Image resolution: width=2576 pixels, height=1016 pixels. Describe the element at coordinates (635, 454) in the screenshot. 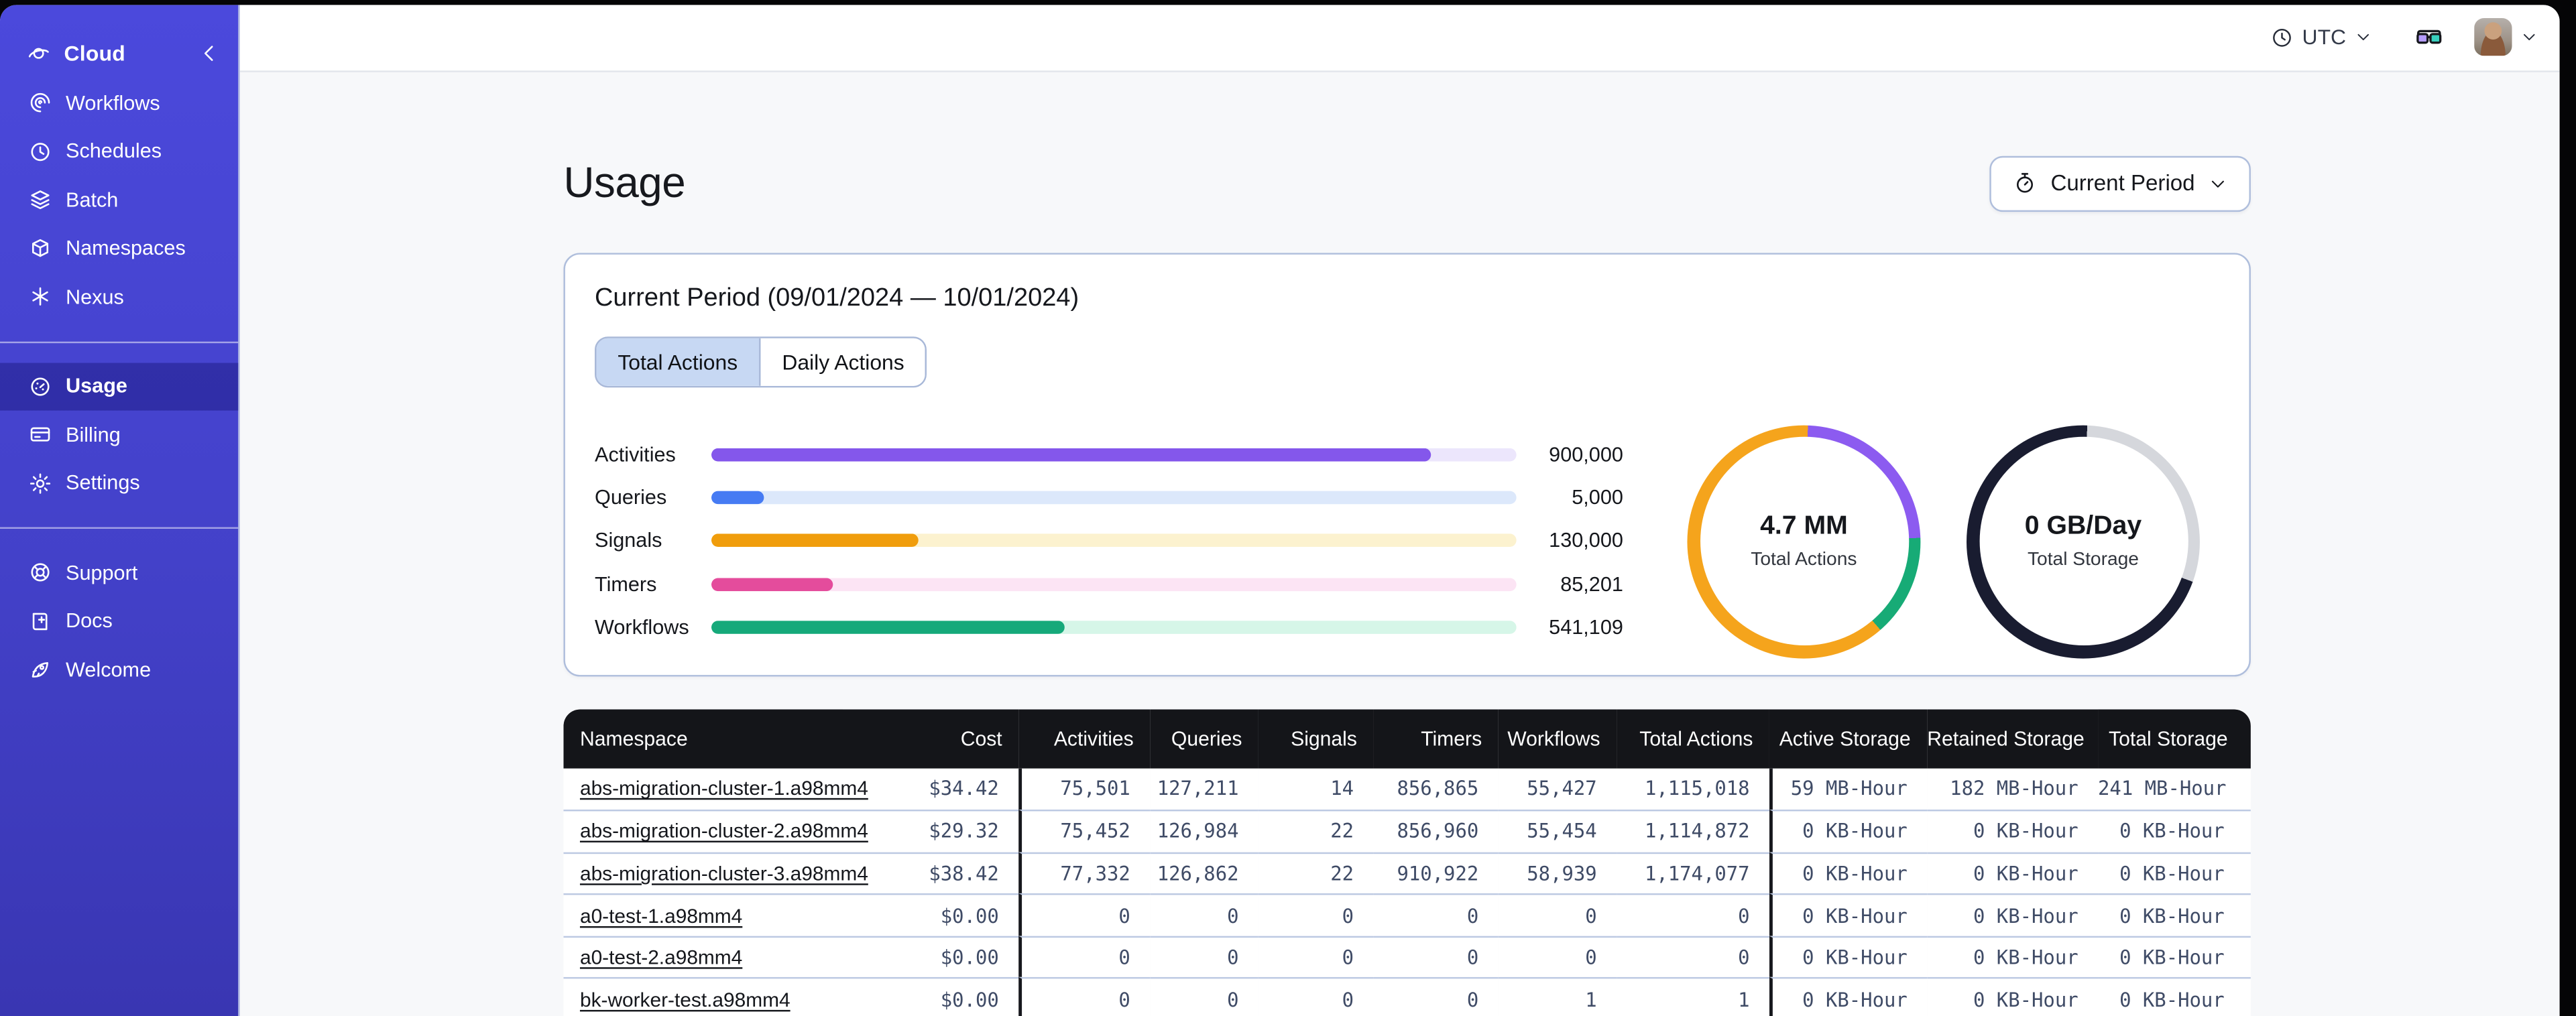

I see `bar-label: Activities` at that location.